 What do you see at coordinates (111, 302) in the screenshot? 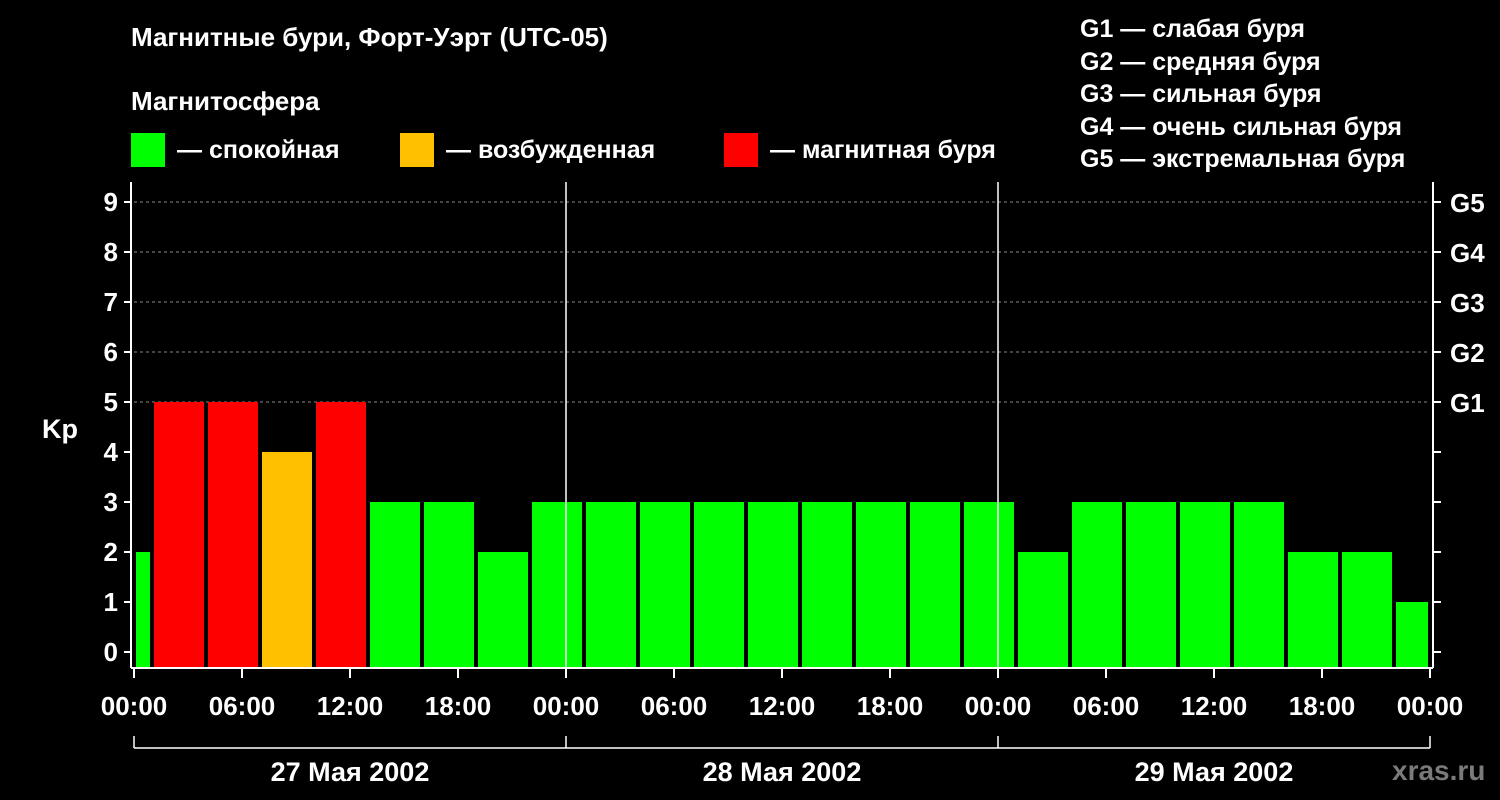
I see `y-tick-label: 7` at bounding box center [111, 302].